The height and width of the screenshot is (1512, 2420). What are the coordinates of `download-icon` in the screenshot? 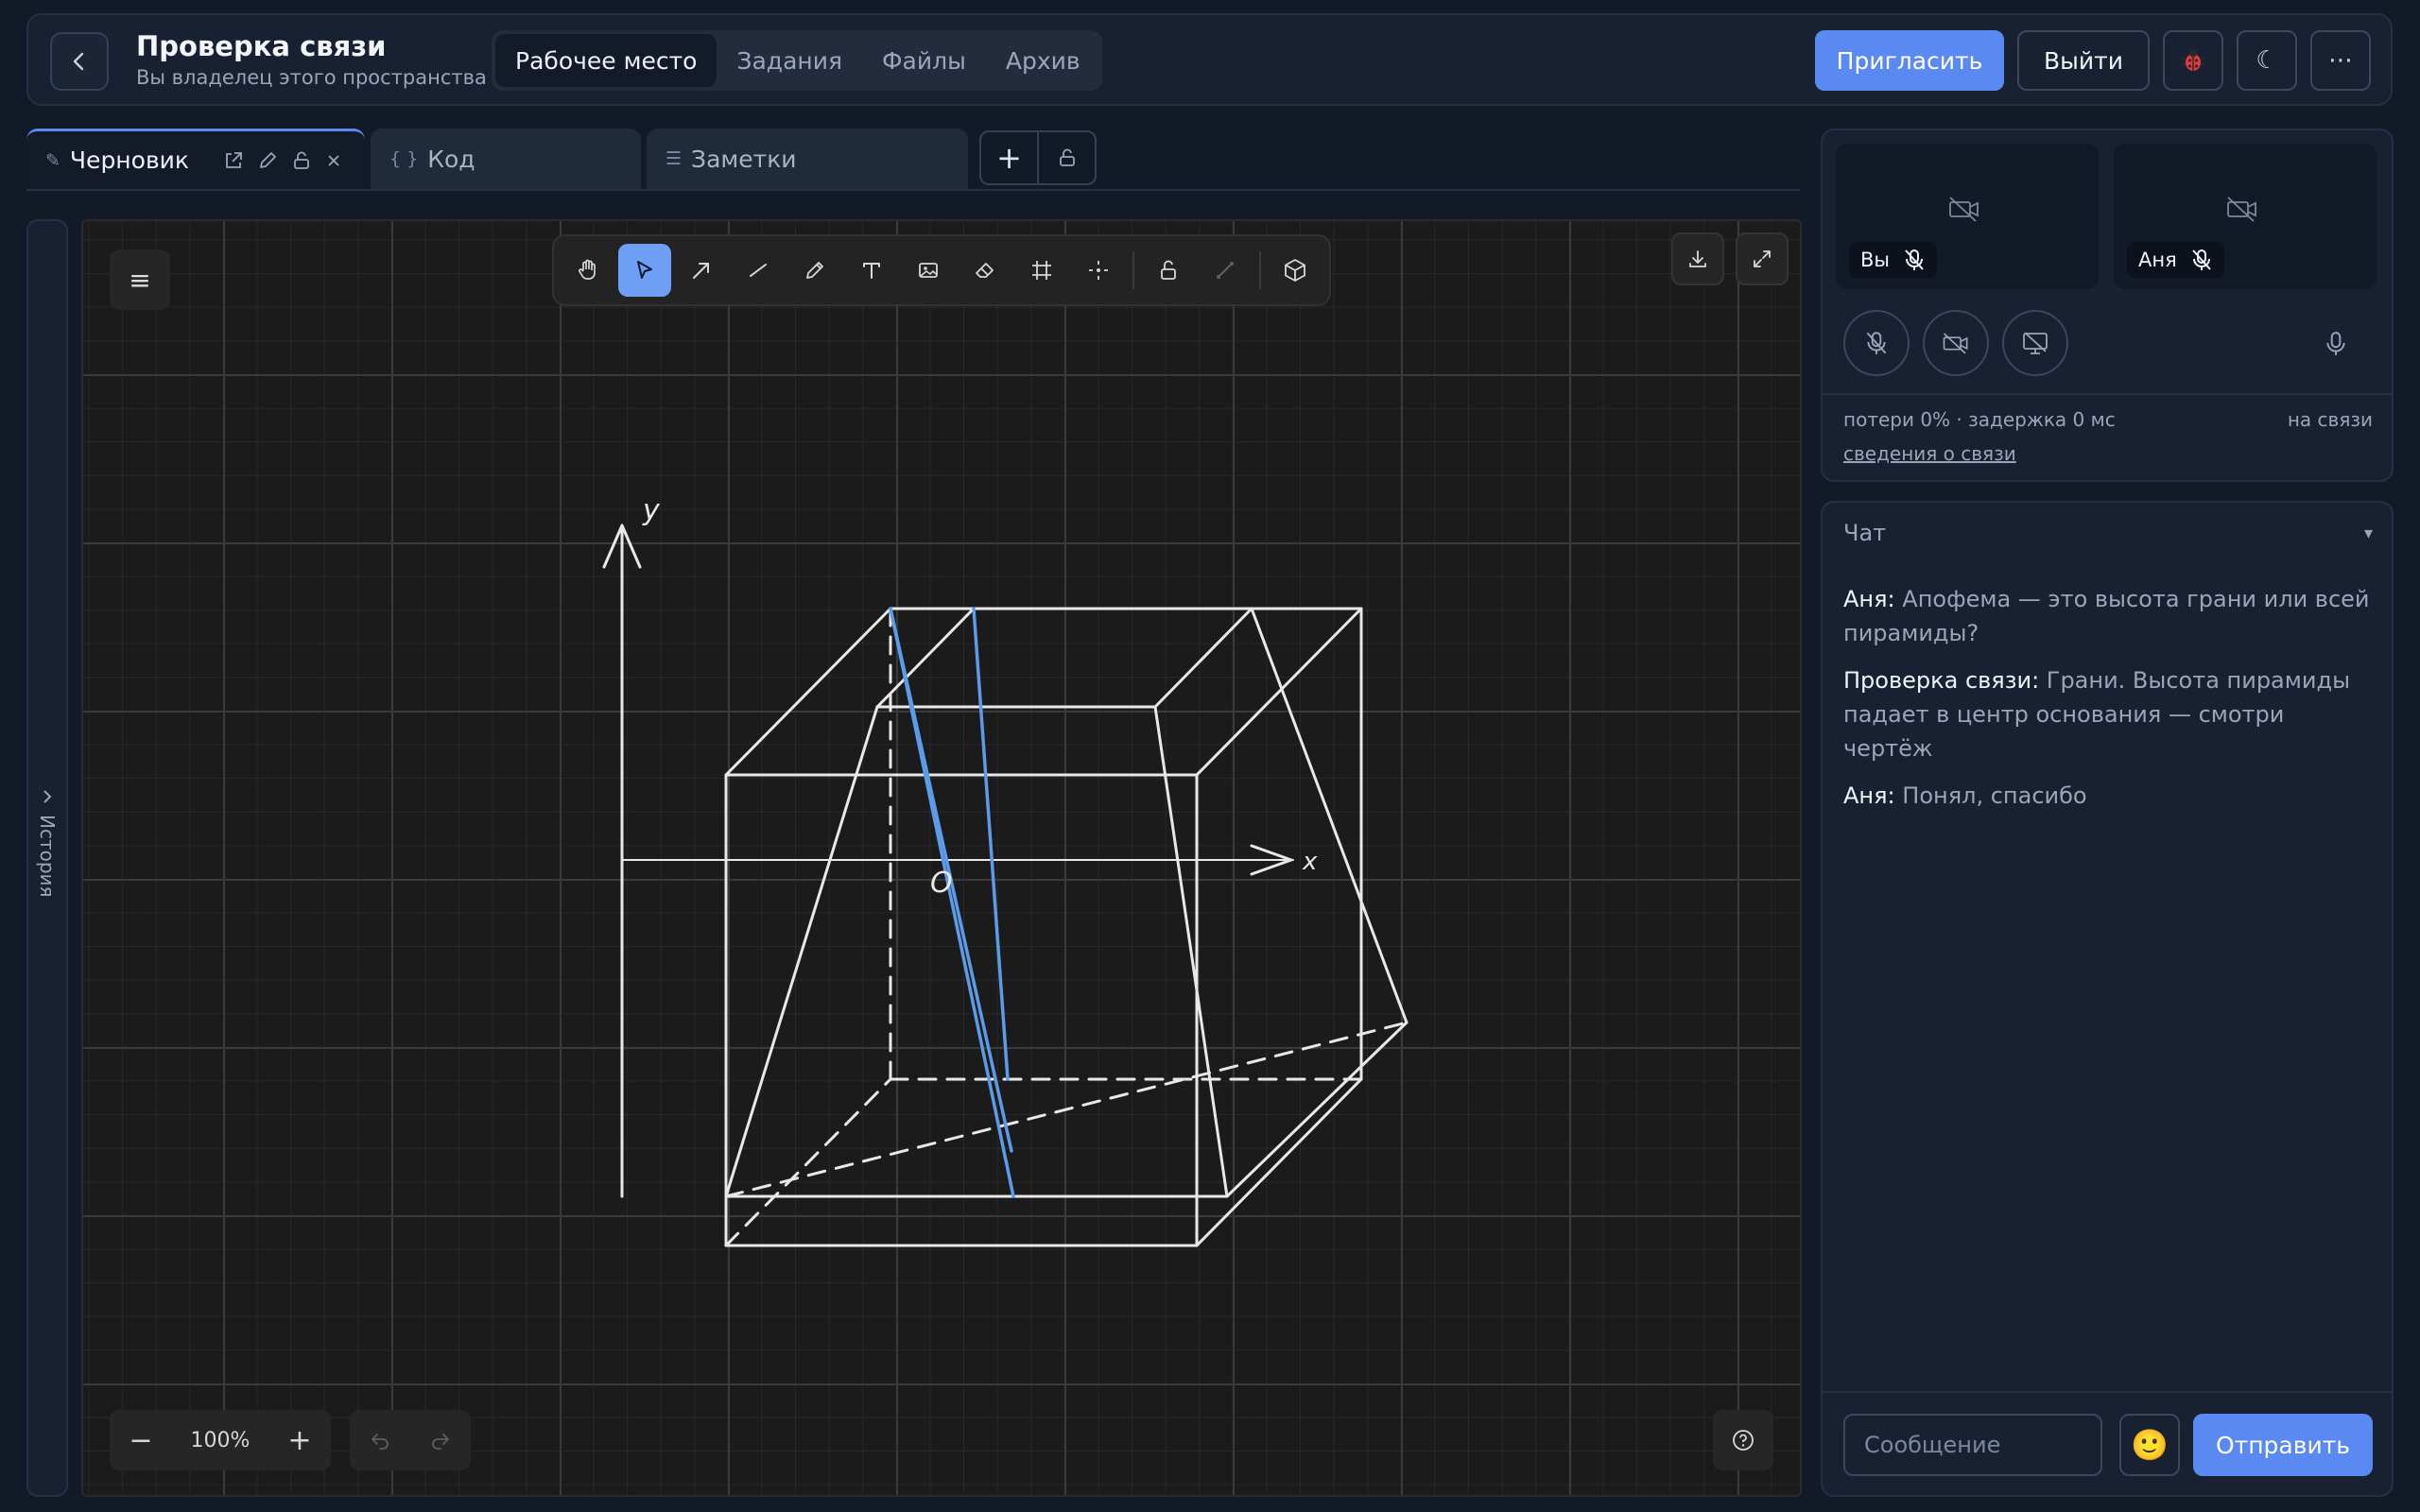 It's located at (1697, 258).